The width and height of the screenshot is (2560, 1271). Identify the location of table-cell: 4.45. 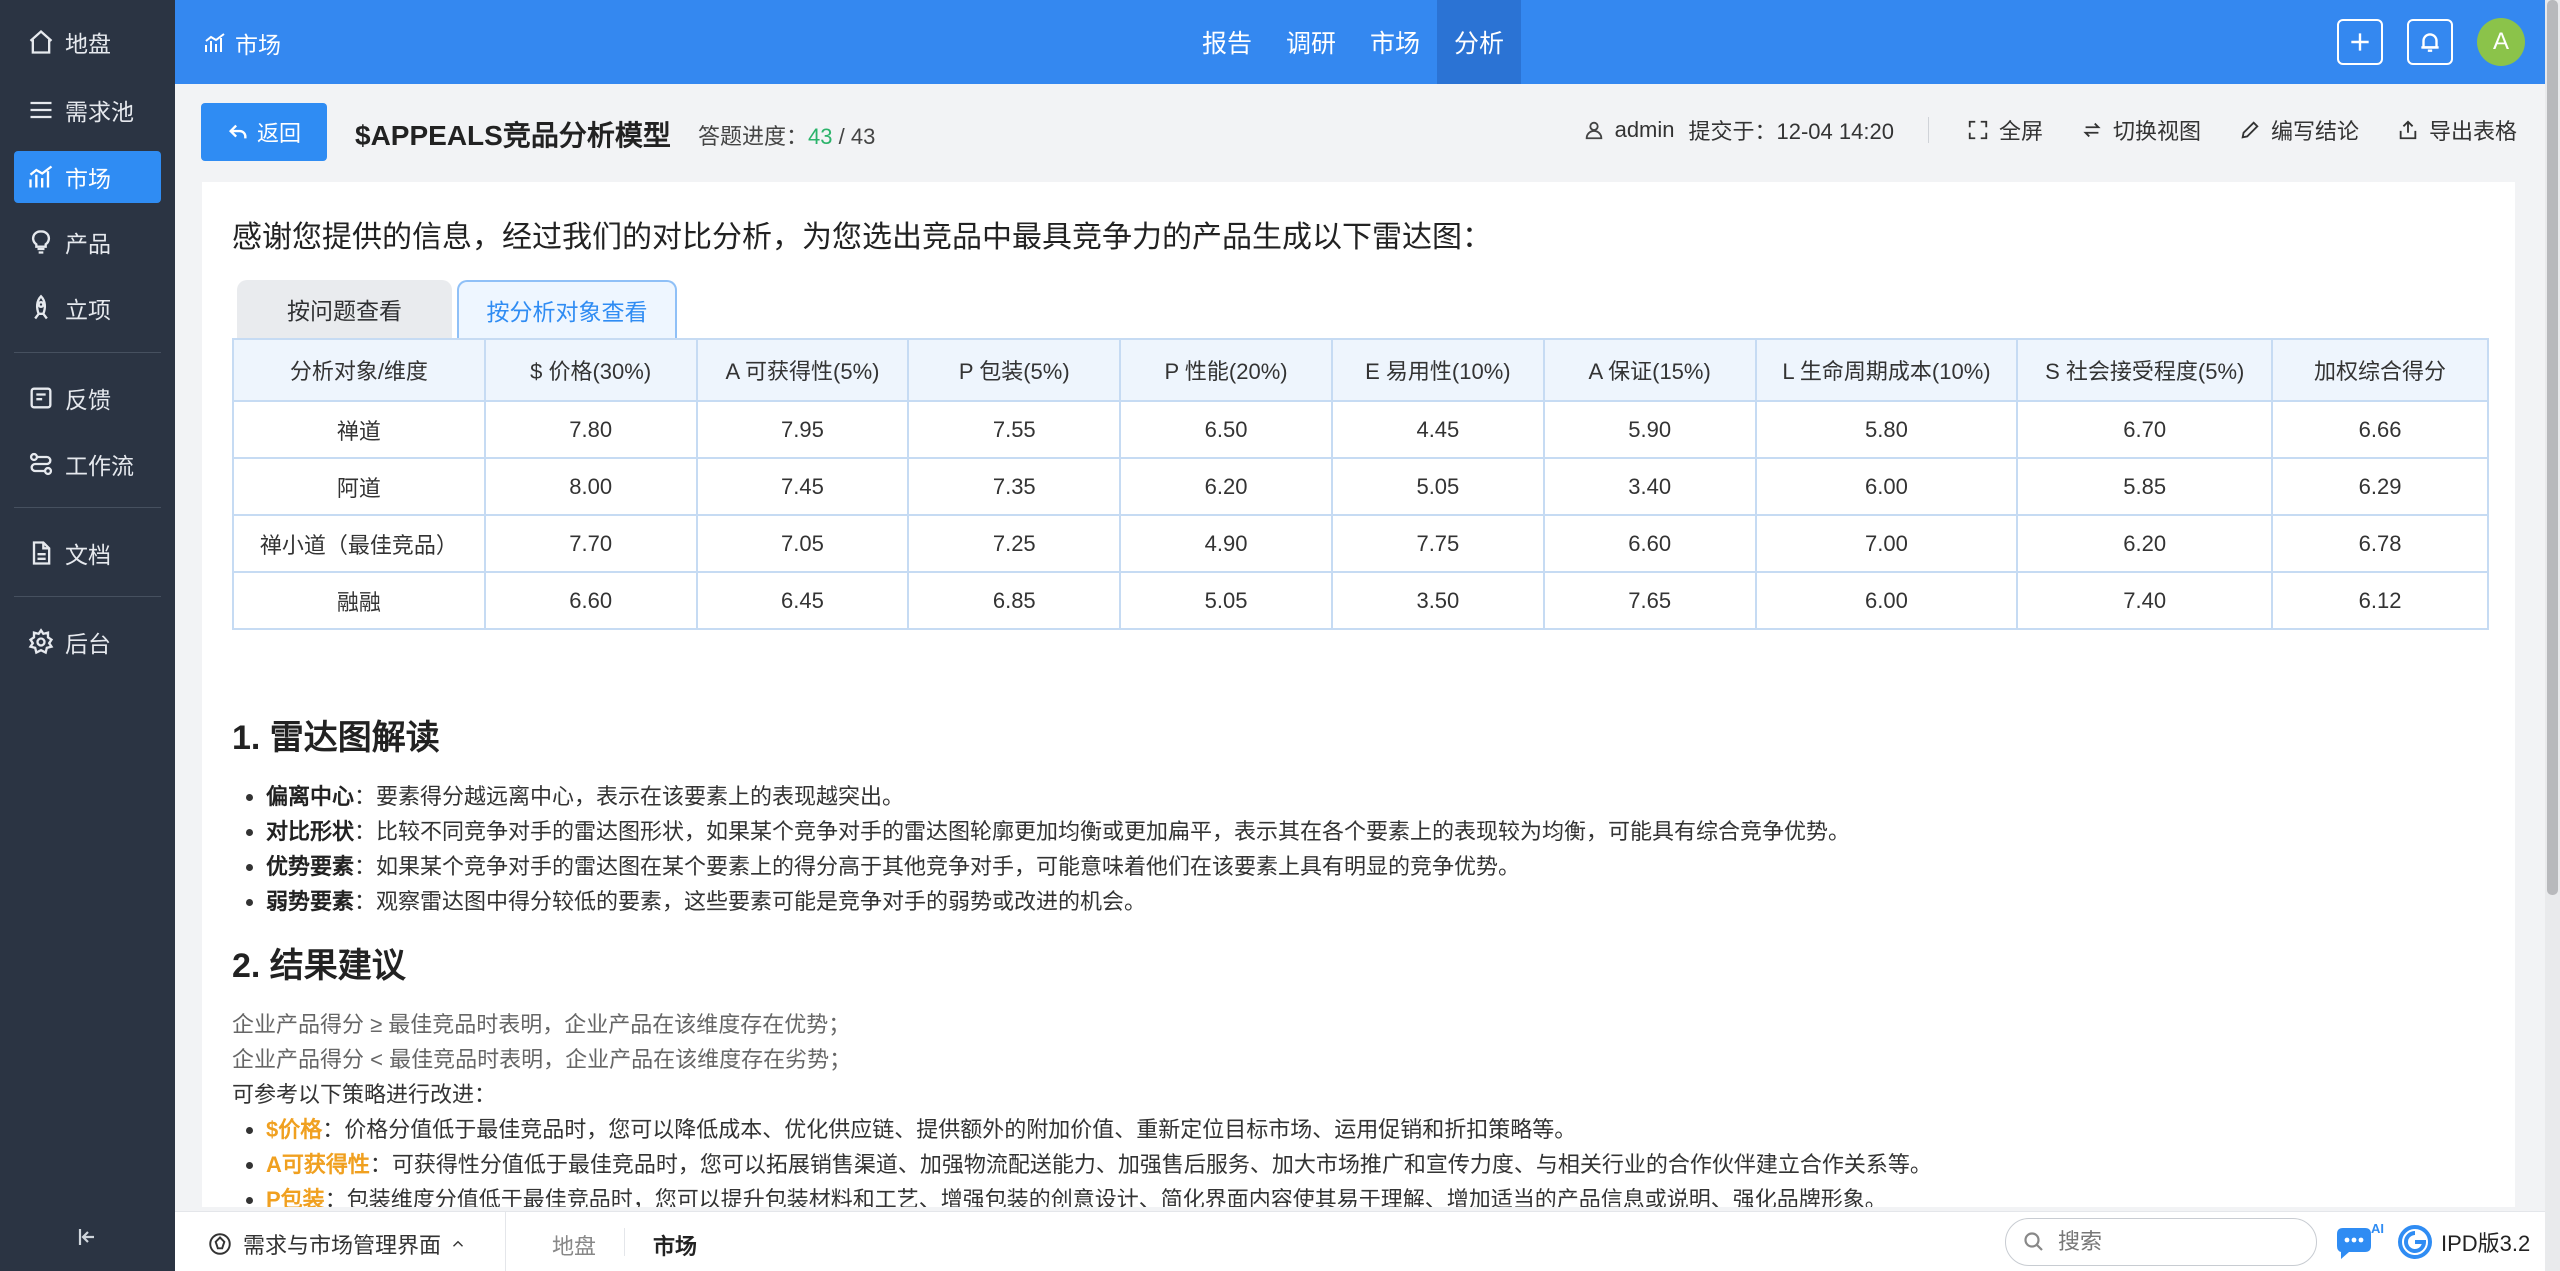
(1437, 429).